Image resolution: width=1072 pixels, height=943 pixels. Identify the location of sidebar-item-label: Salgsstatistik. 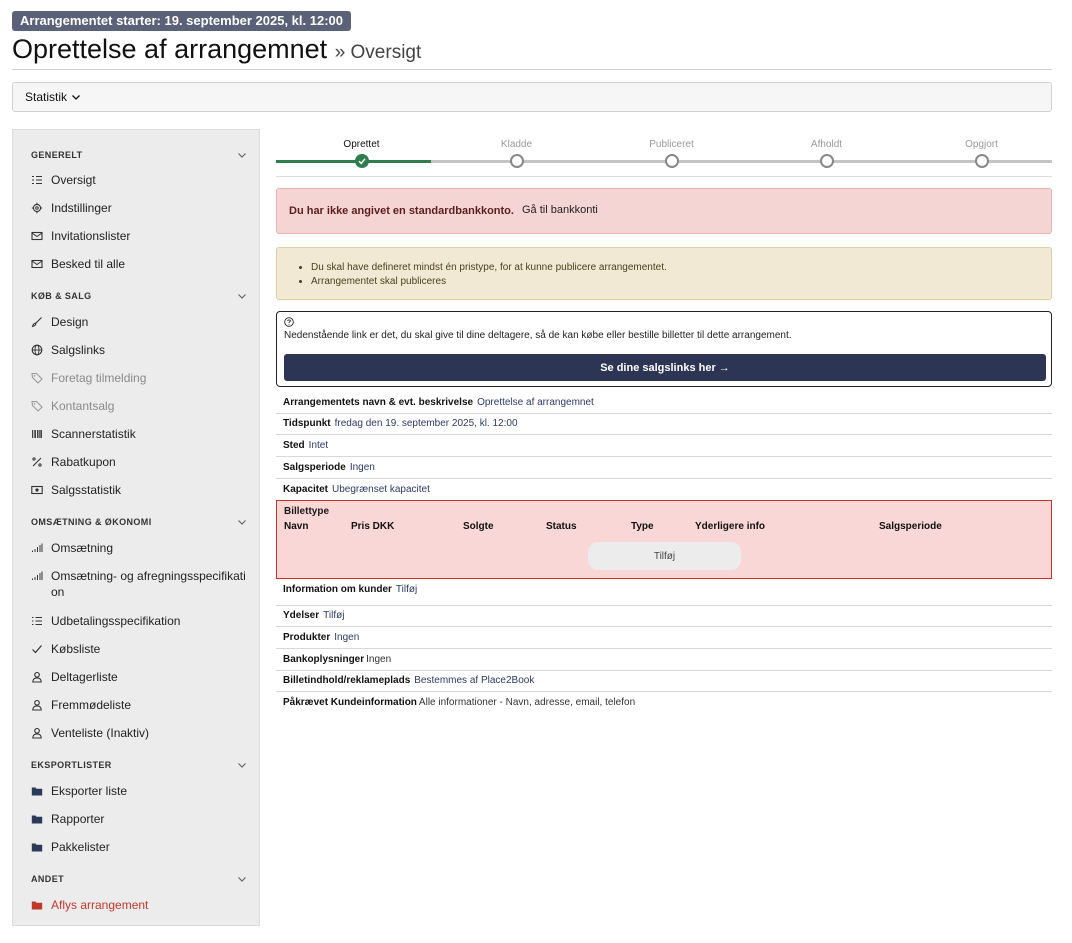
(86, 490).